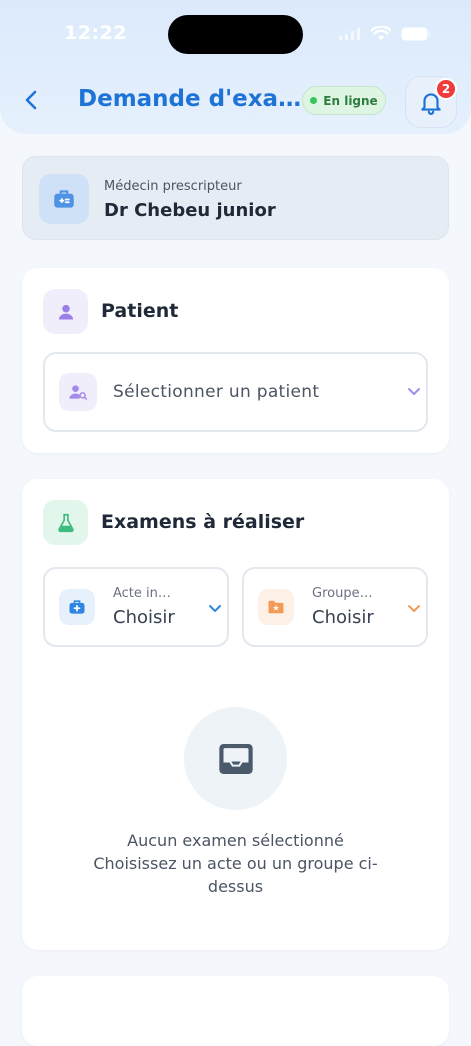  Describe the element at coordinates (64, 199) in the screenshot. I see `medical-bag-icon` at that location.